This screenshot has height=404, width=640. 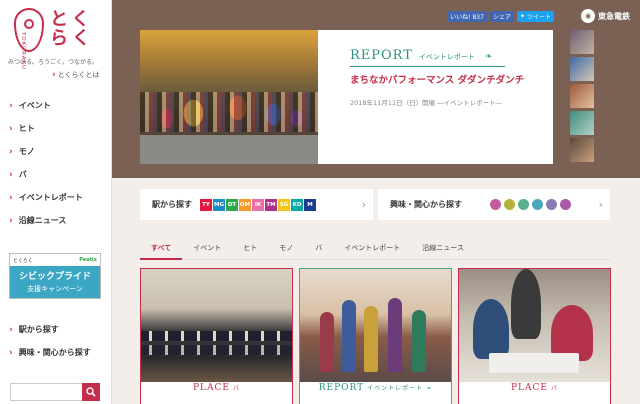 I want to click on sidebar-item-station-search: › 駅から探す, so click(x=55, y=329).